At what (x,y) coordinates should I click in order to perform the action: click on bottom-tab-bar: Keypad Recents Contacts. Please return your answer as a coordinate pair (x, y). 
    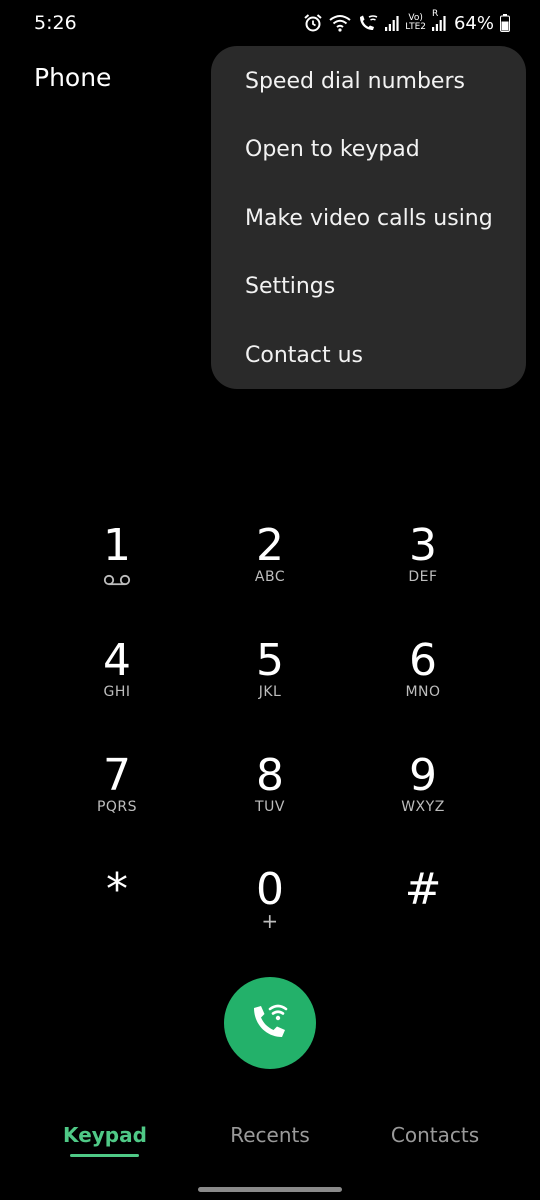
    Looking at the image, I should click on (270, 1140).